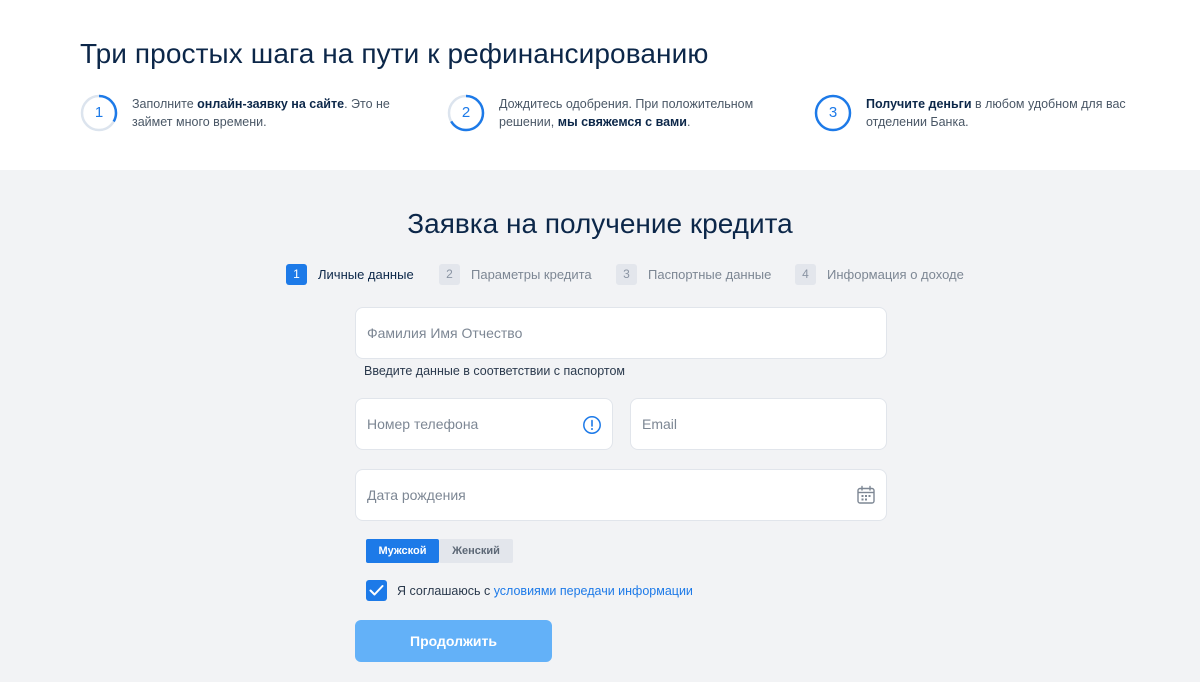  Describe the element at coordinates (805, 274) in the screenshot. I see `wizard-step-number: 4` at that location.